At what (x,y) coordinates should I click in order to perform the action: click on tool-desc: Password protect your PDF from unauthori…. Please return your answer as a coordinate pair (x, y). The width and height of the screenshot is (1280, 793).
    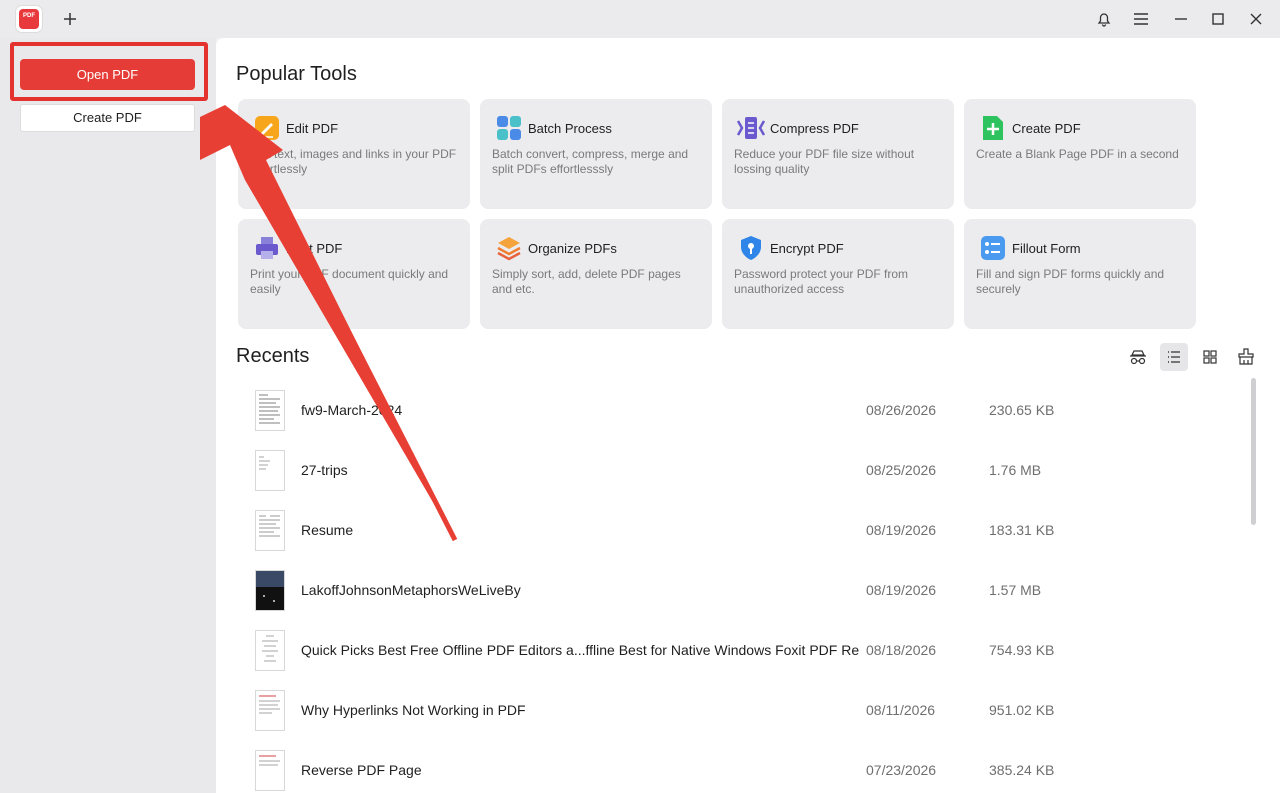
    Looking at the image, I should click on (821, 281).